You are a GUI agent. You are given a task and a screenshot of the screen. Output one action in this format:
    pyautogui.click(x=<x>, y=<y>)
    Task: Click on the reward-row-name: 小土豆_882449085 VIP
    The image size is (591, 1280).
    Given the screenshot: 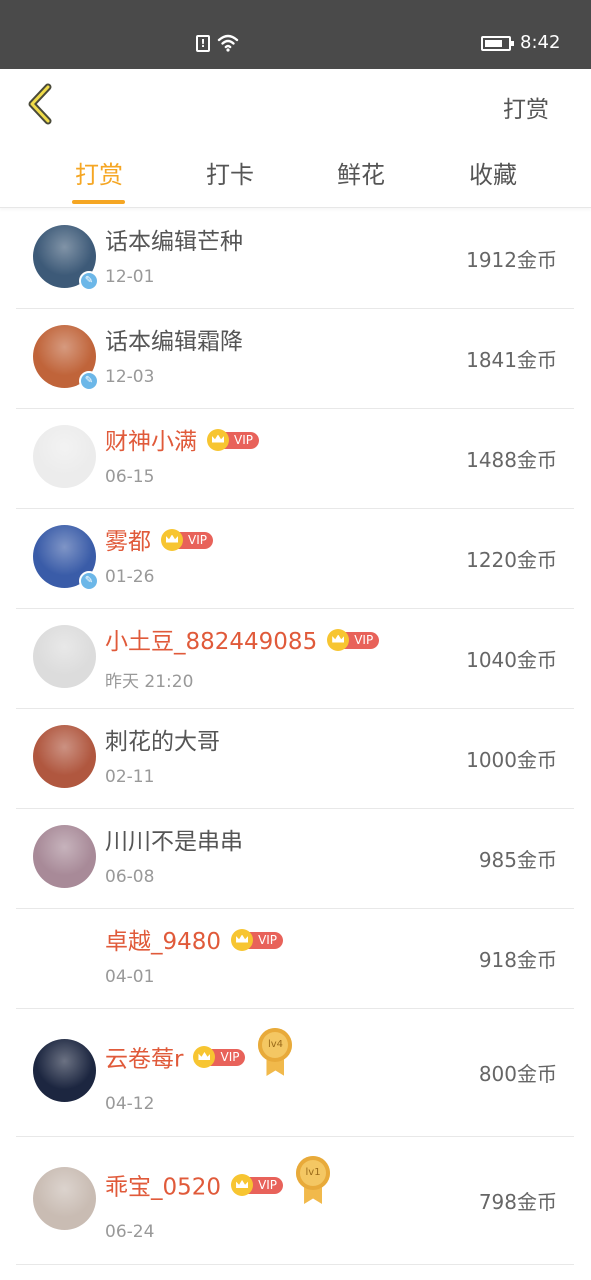 What is the action you would take?
    pyautogui.click(x=242, y=639)
    